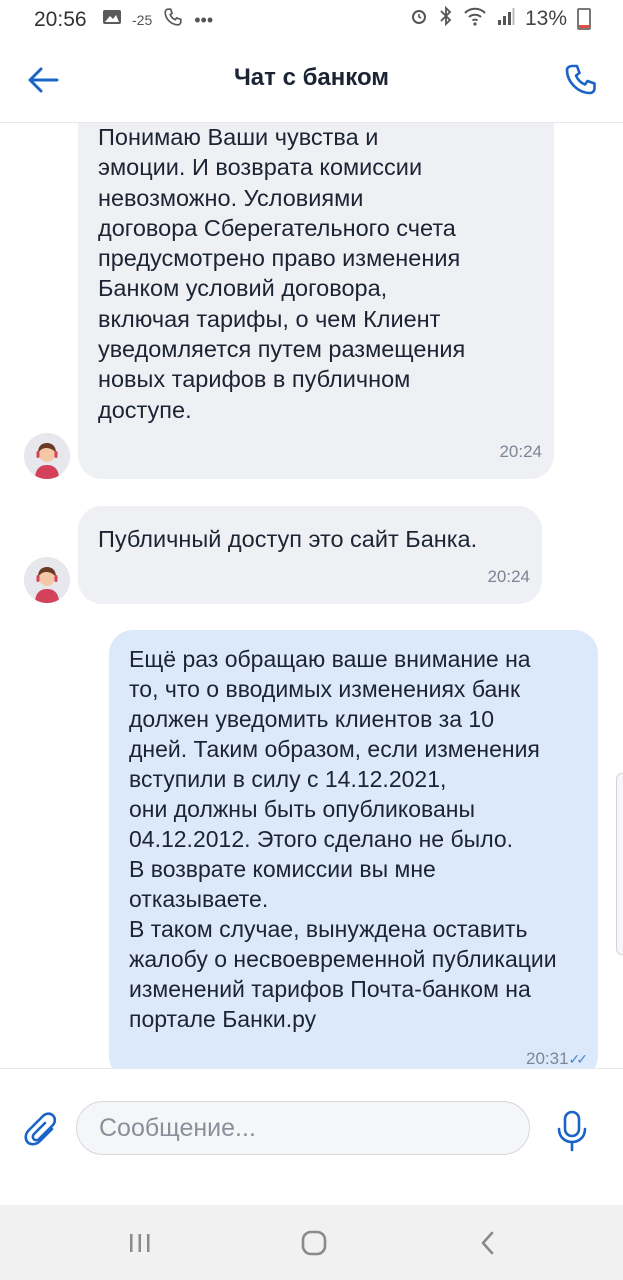 The width and height of the screenshot is (623, 1280). I want to click on scrollbar-handle, so click(619, 864).